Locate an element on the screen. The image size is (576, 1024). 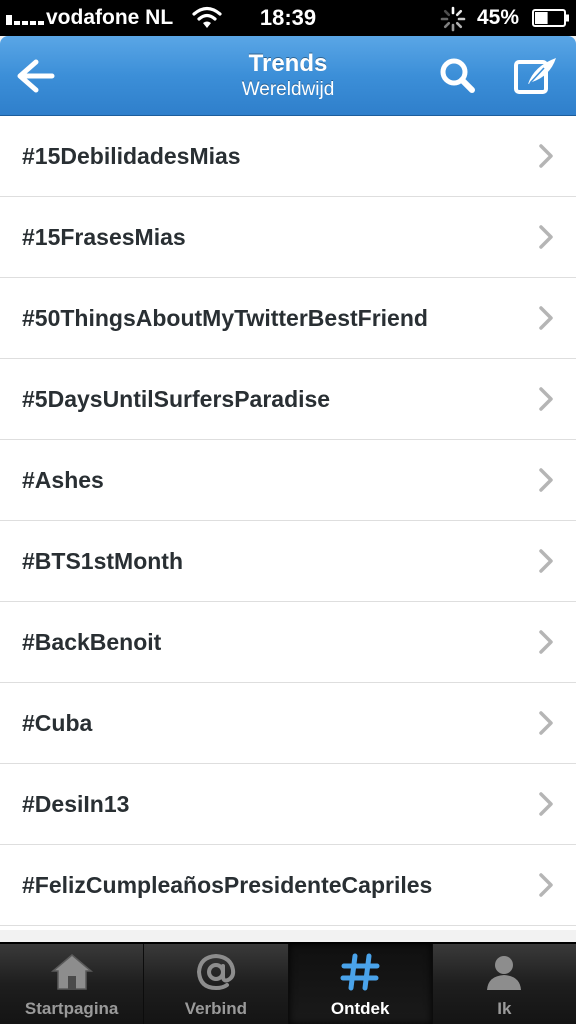
compose-icon is located at coordinates (535, 76).